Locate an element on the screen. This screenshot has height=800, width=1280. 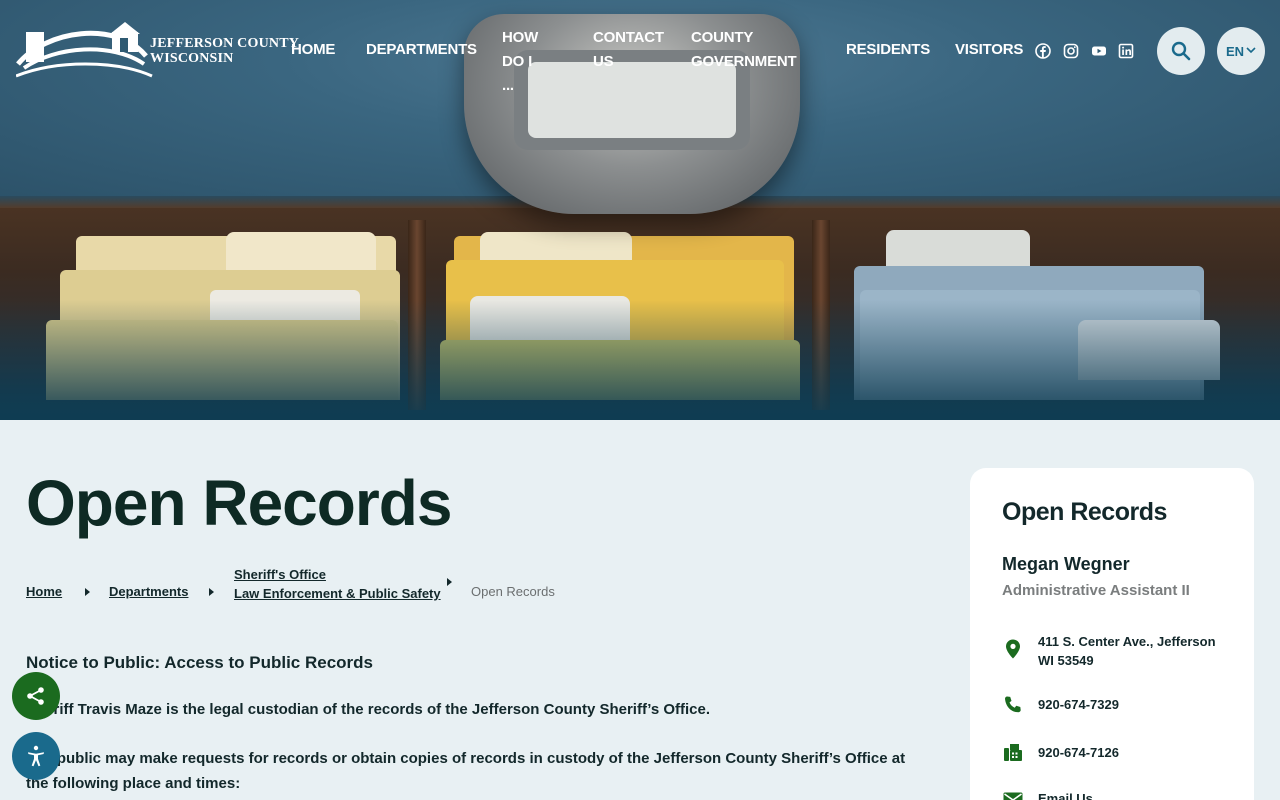
share-button is located at coordinates (36, 696).